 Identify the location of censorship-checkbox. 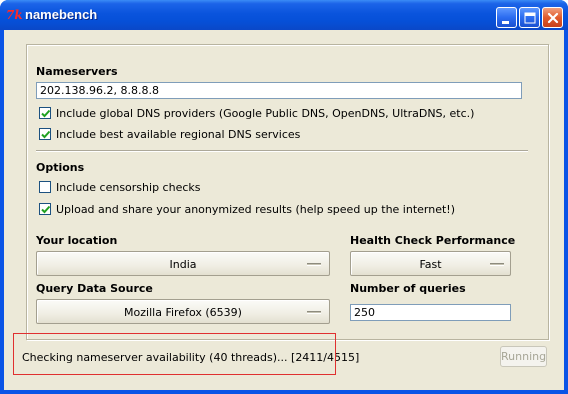
(45, 187).